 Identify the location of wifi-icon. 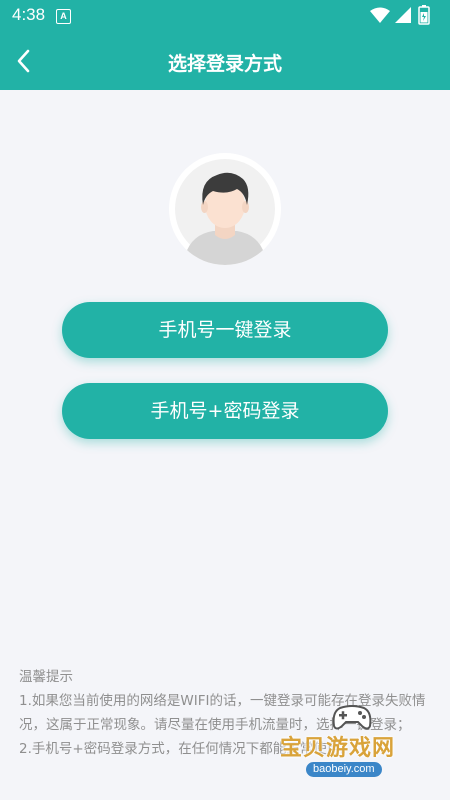
(380, 15).